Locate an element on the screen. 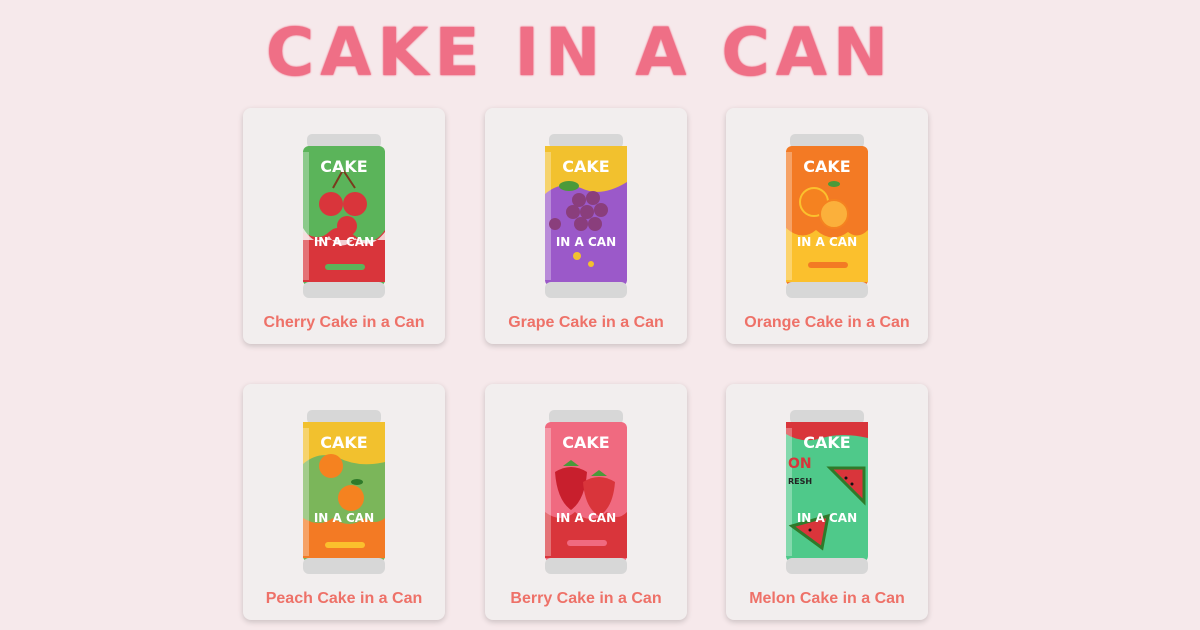 The image size is (1200, 630). product-card-peach: CAKE IN A CAN Peach Cake in a Can is located at coordinates (344, 502).